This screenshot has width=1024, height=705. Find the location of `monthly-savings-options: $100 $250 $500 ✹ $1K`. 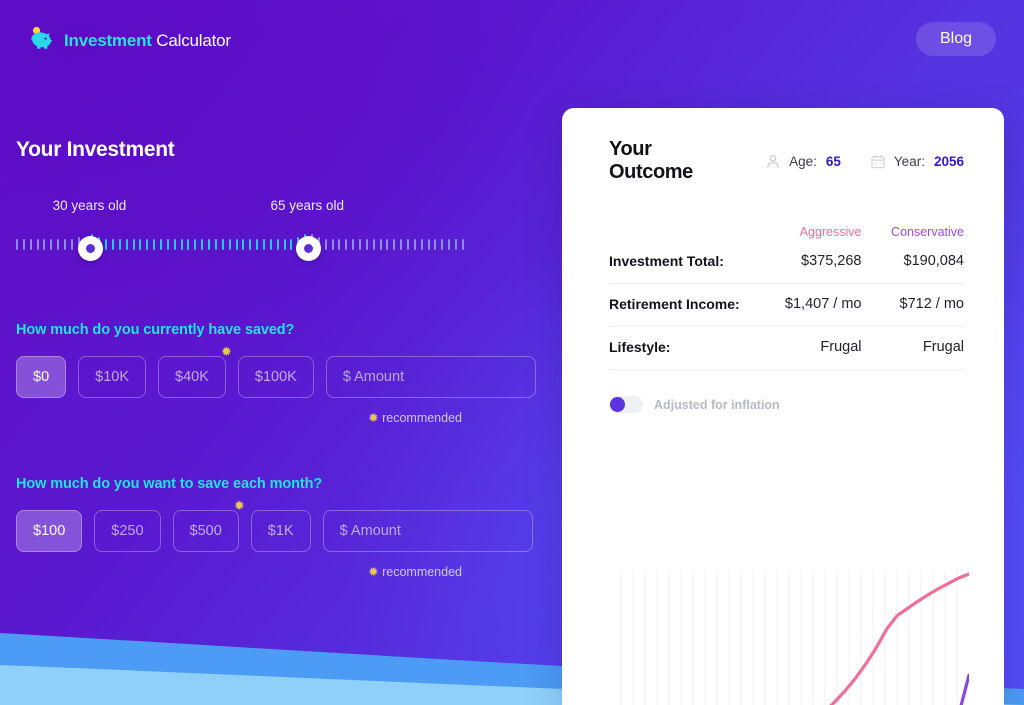

monthly-savings-options: $100 $250 $500 ✹ $1K is located at coordinates (286, 525).